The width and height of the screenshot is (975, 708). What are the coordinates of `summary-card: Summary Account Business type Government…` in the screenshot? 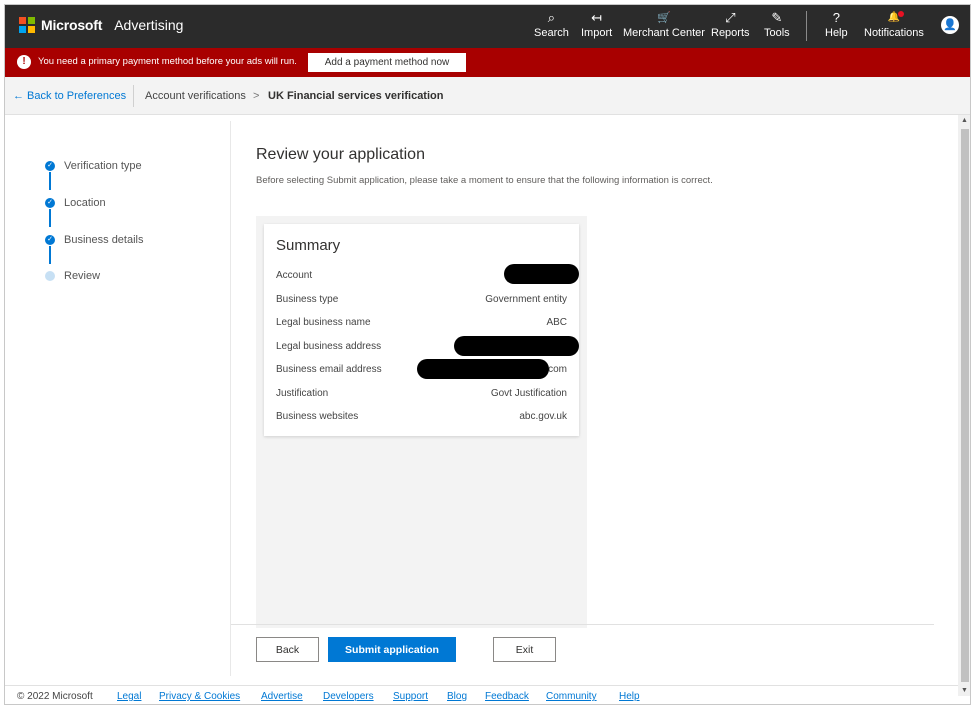 It's located at (421, 330).